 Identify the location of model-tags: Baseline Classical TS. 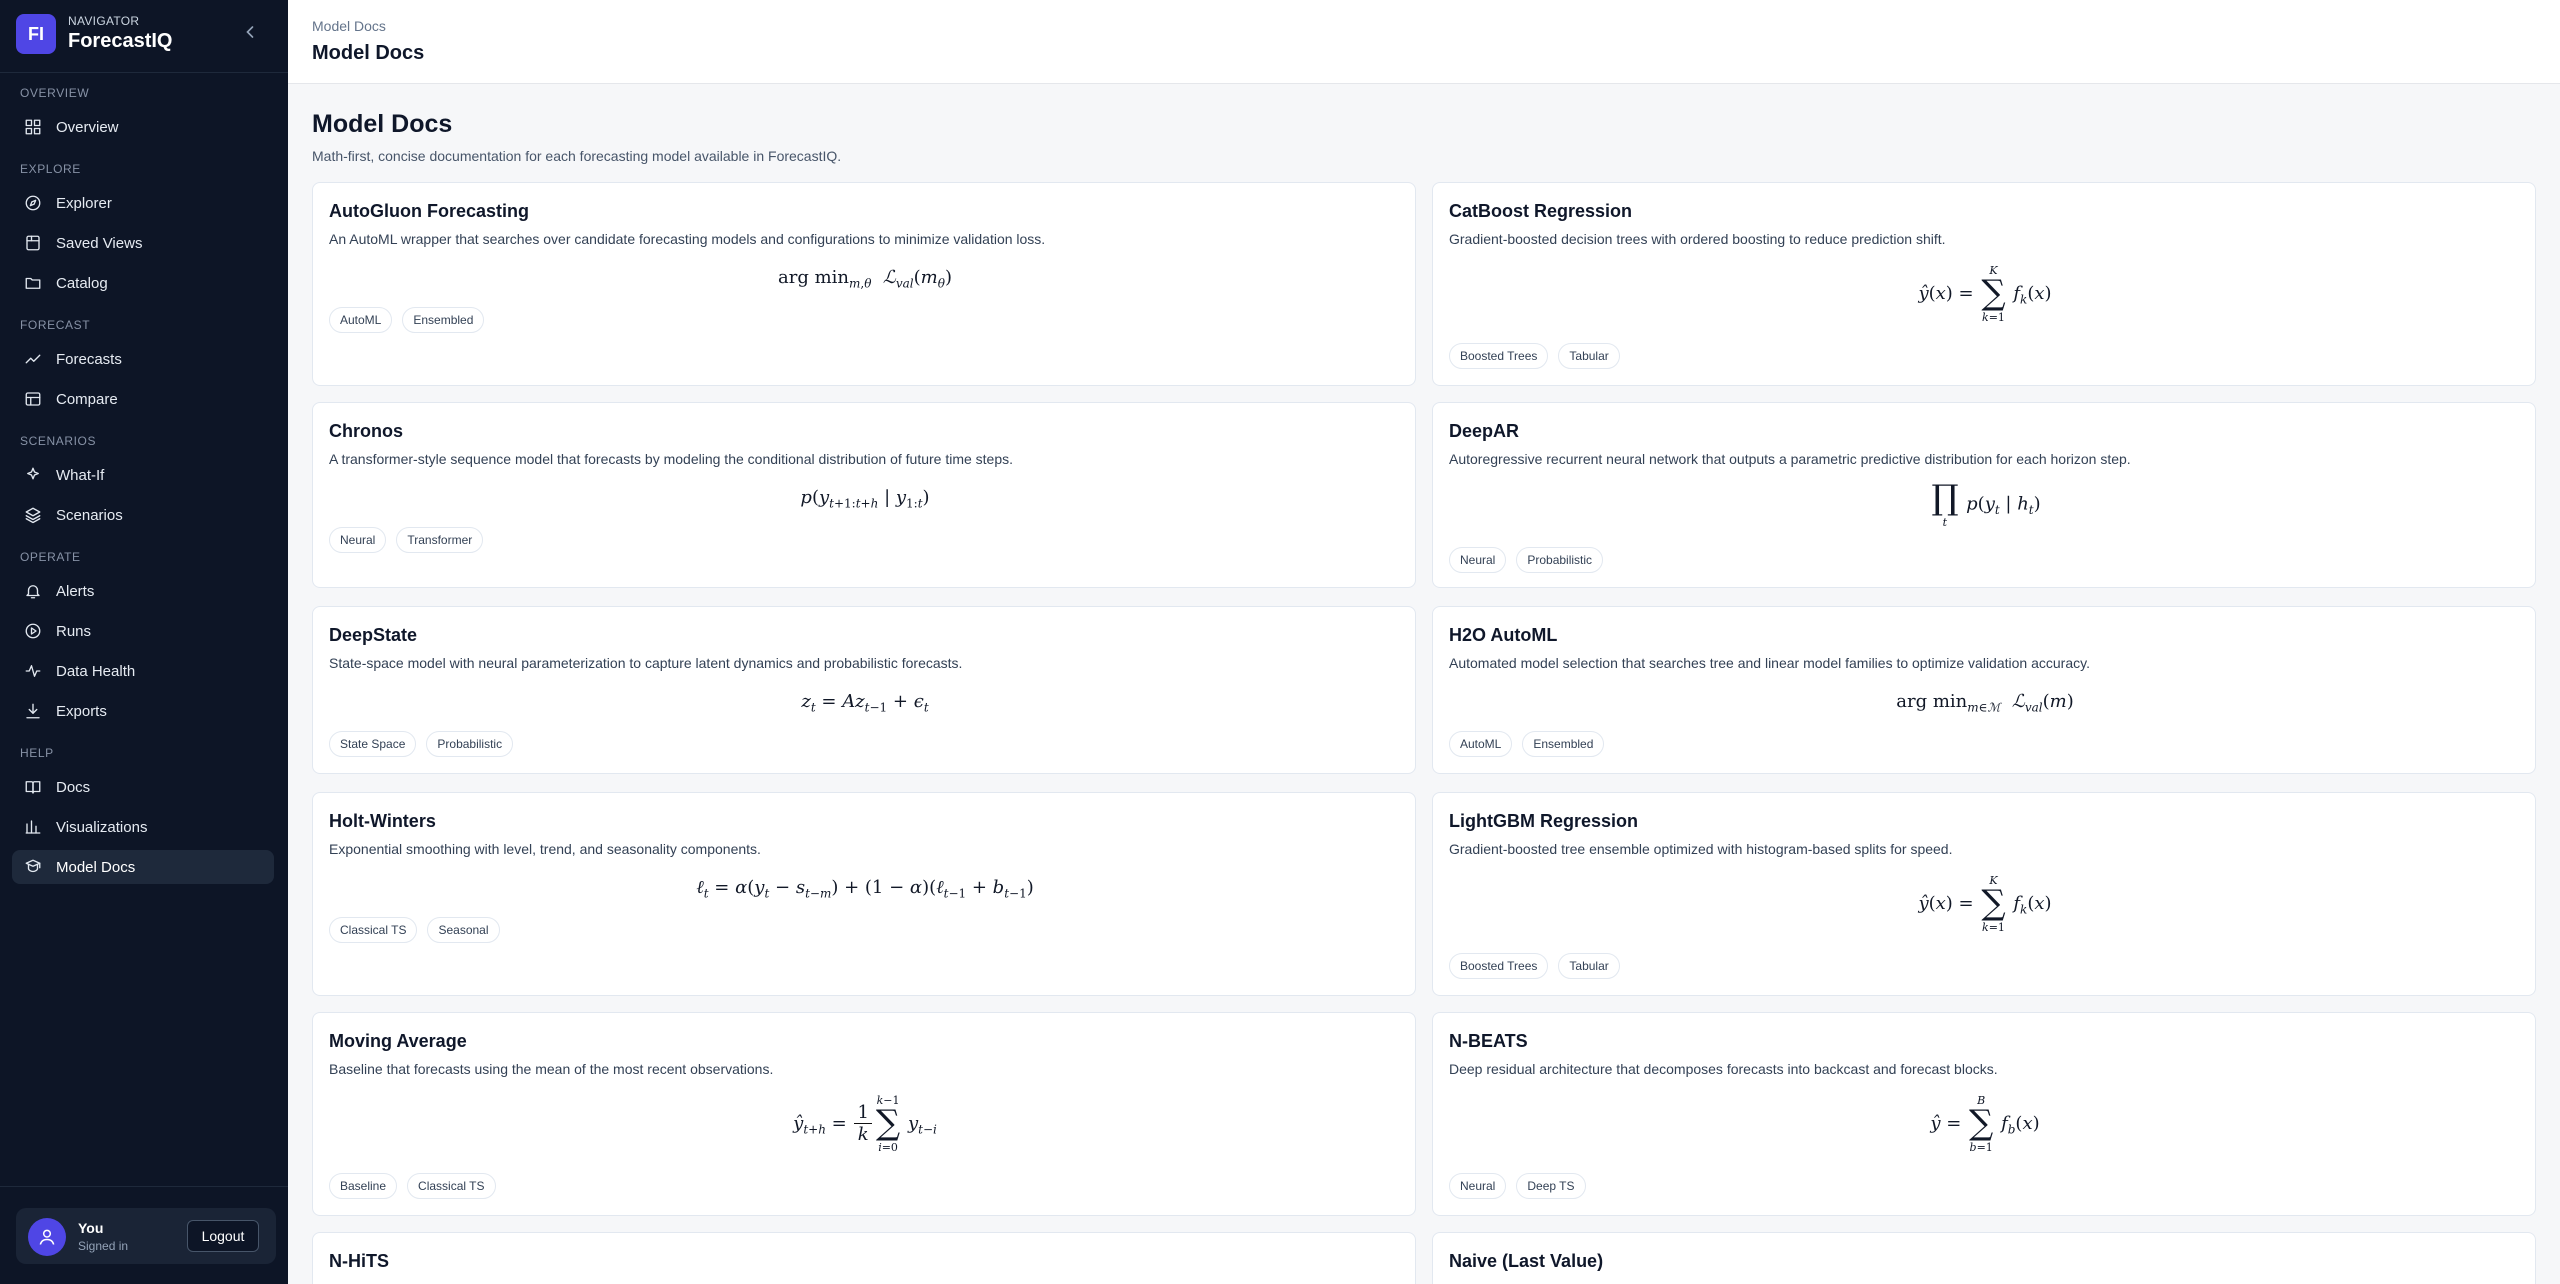
(412, 1186).